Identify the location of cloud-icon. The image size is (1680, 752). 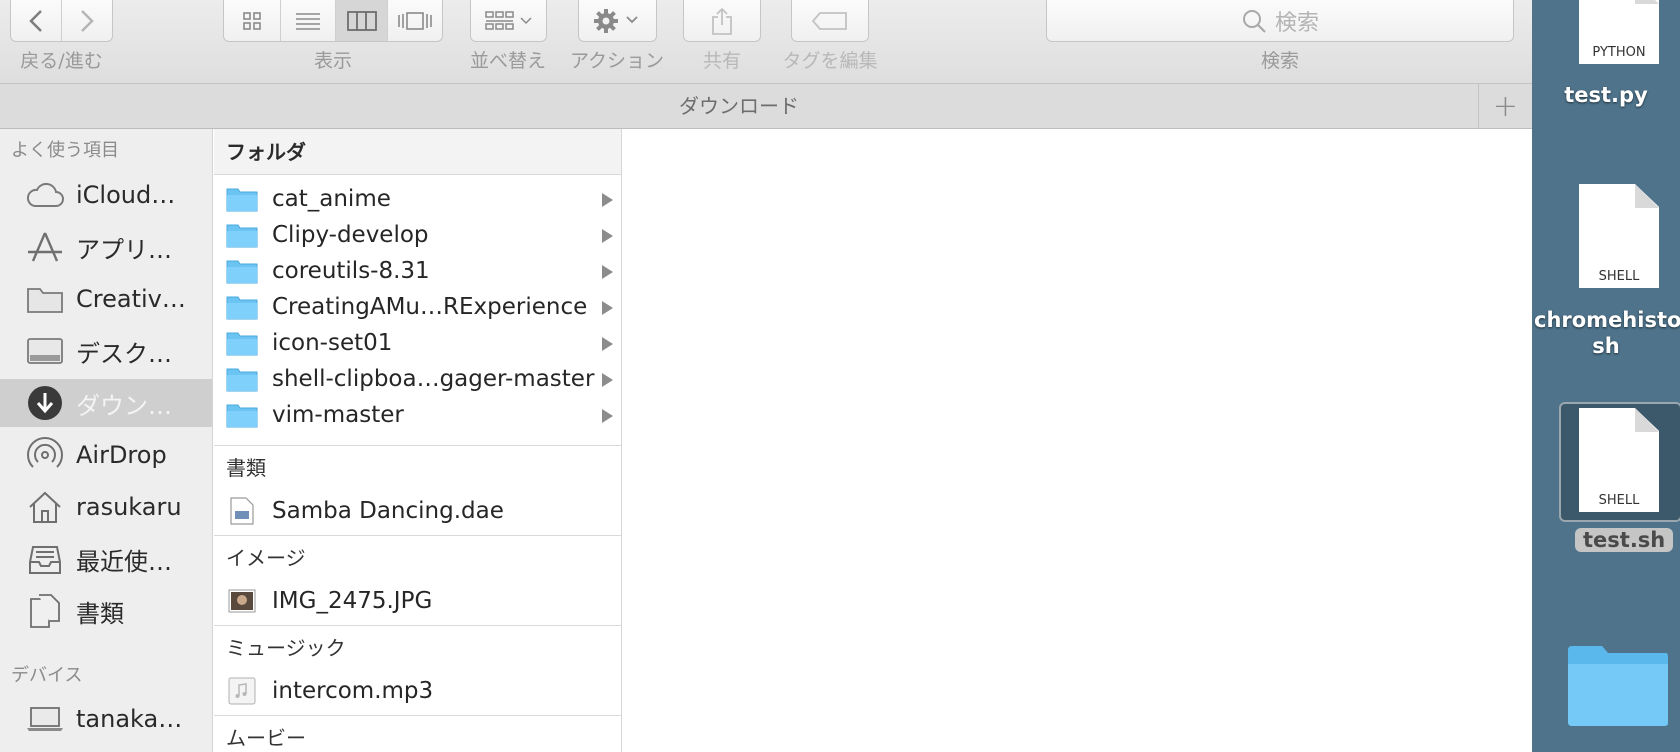
(45, 195).